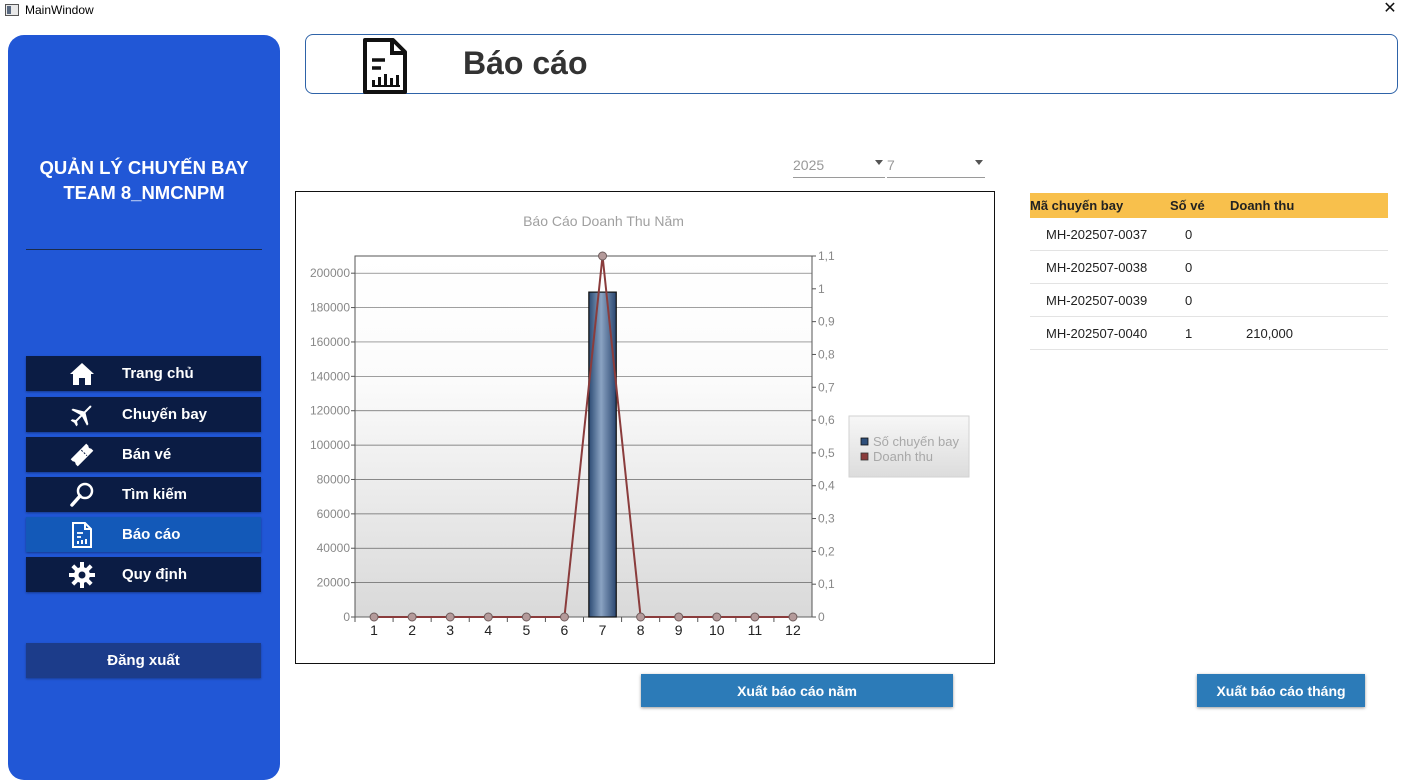  I want to click on cell-code: MH-202507-0038, so click(1097, 267).